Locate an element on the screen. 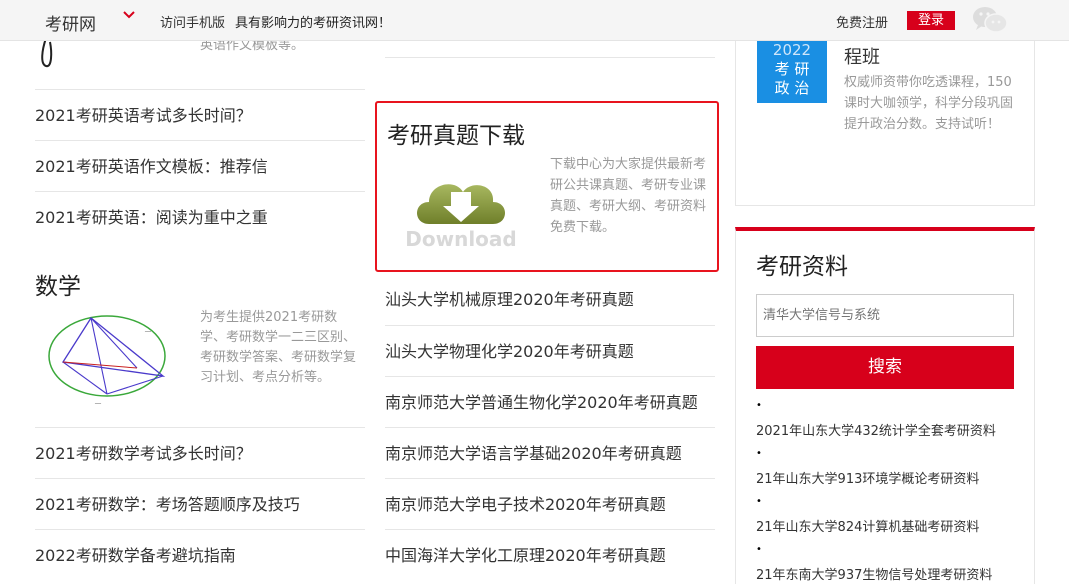 The image size is (1069, 584). login-button: 登录 is located at coordinates (931, 20).